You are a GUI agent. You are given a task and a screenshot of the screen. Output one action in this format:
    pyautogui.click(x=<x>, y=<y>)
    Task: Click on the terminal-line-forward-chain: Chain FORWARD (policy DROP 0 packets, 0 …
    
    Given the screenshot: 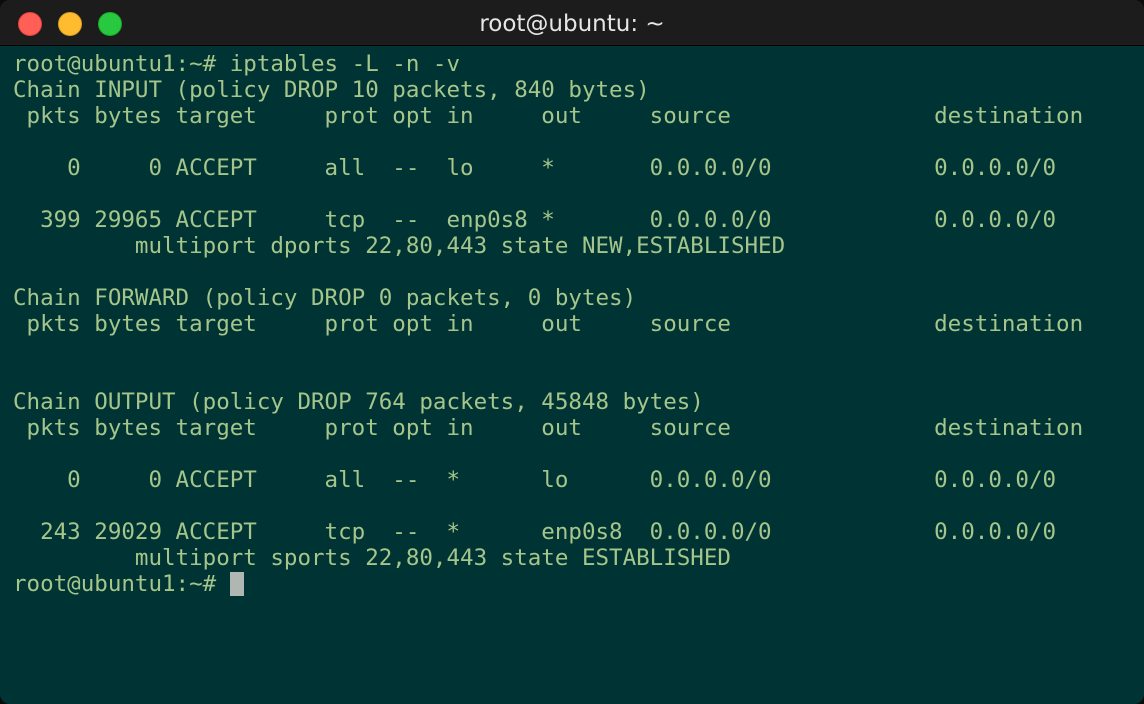 What is the action you would take?
    pyautogui.click(x=325, y=298)
    